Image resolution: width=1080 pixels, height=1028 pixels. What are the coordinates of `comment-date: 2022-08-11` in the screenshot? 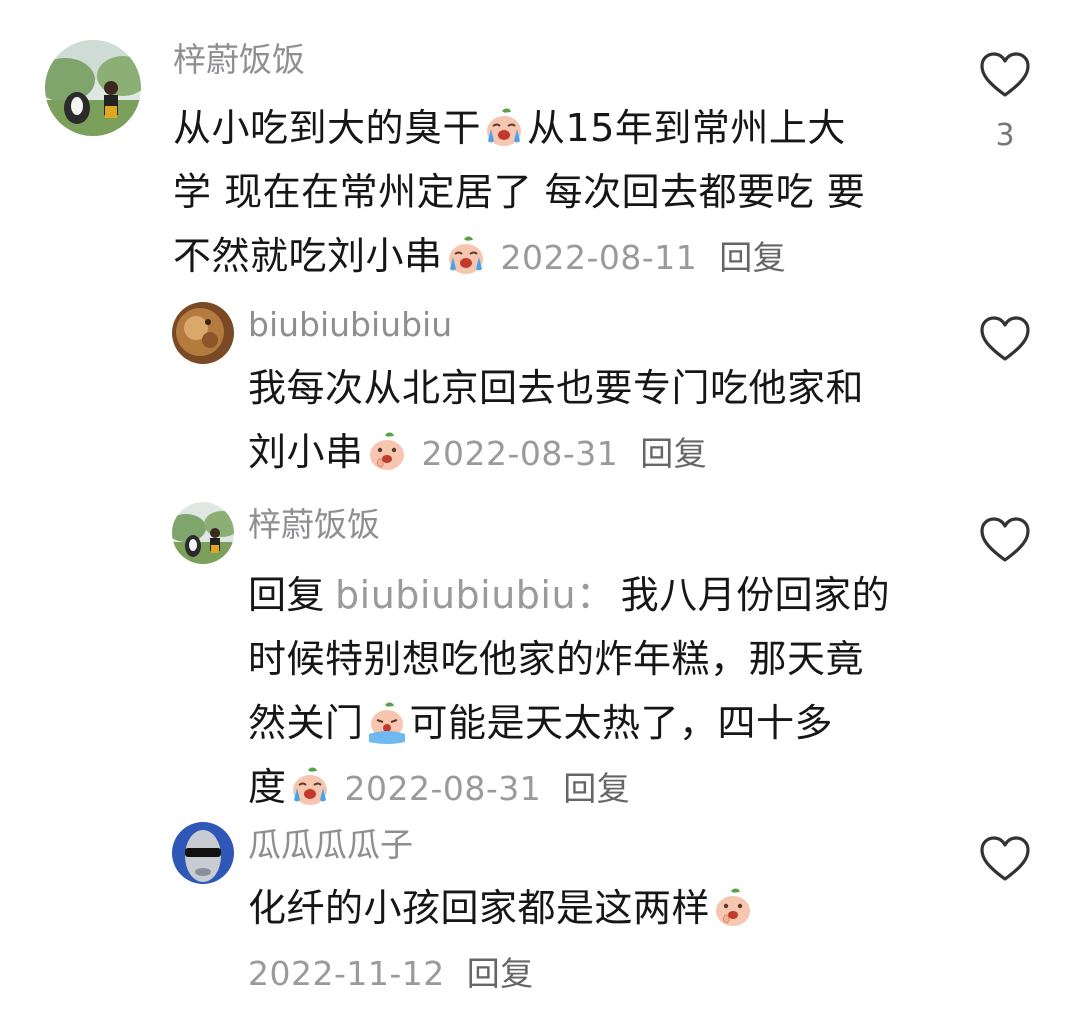 It's located at (599, 257).